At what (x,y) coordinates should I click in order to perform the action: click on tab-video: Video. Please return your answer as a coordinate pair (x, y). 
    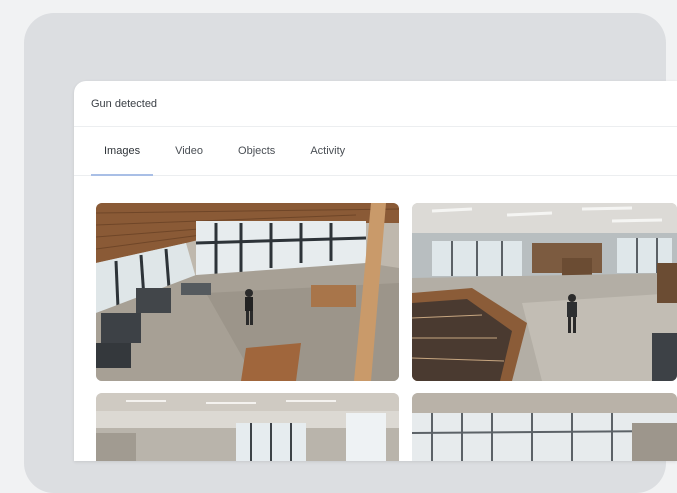
    Looking at the image, I should click on (189, 151).